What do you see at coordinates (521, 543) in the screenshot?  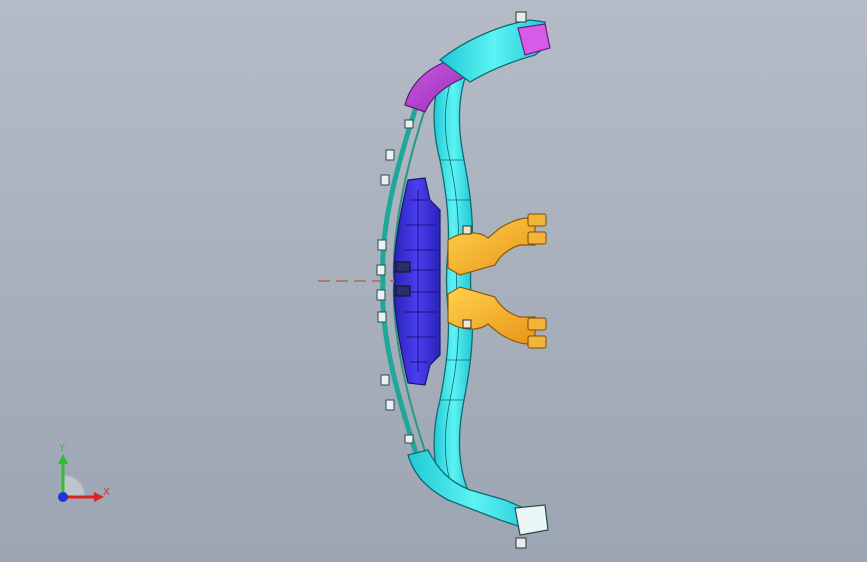 I see `lower-outlet-tab` at bounding box center [521, 543].